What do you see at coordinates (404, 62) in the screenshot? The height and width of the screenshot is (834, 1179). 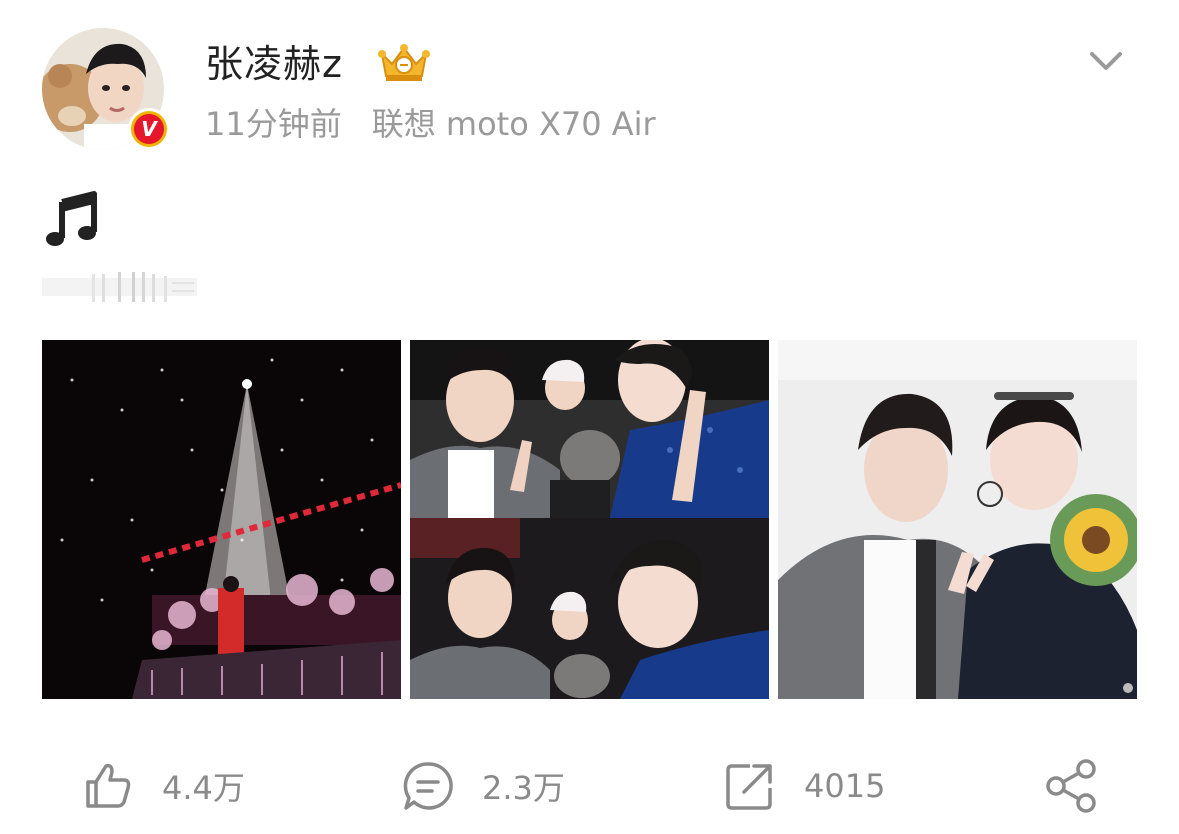 I see `crown-icon` at bounding box center [404, 62].